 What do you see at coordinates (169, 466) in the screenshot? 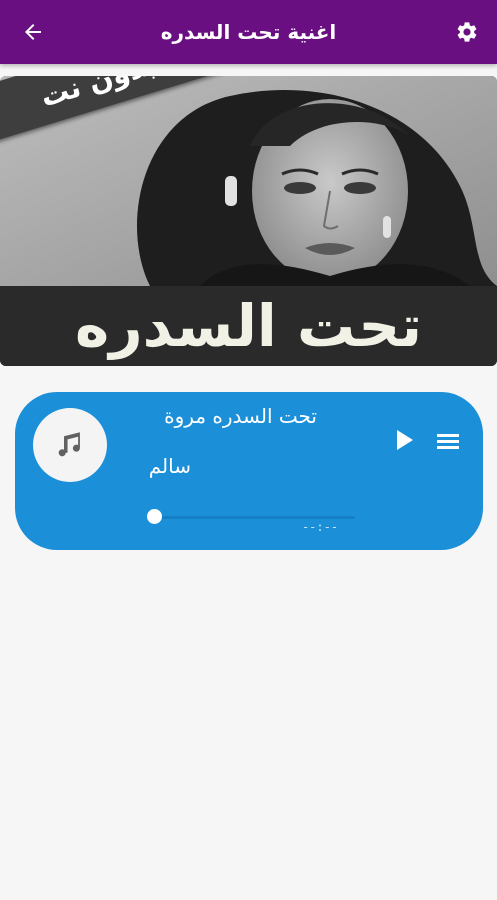
I see `song-artist: سالم` at bounding box center [169, 466].